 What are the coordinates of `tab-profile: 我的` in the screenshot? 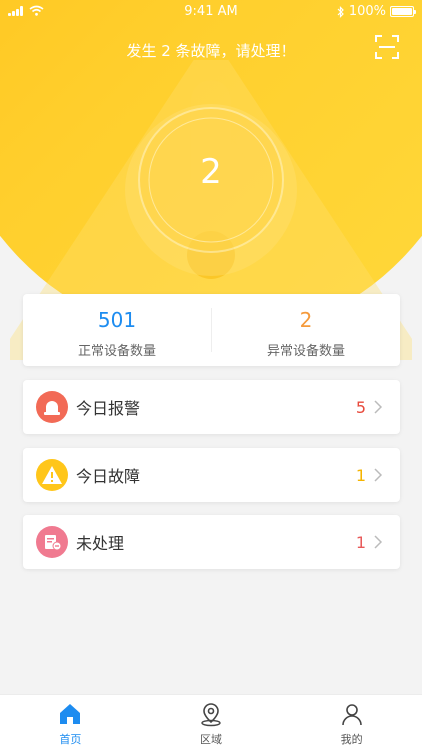 It's located at (351, 722).